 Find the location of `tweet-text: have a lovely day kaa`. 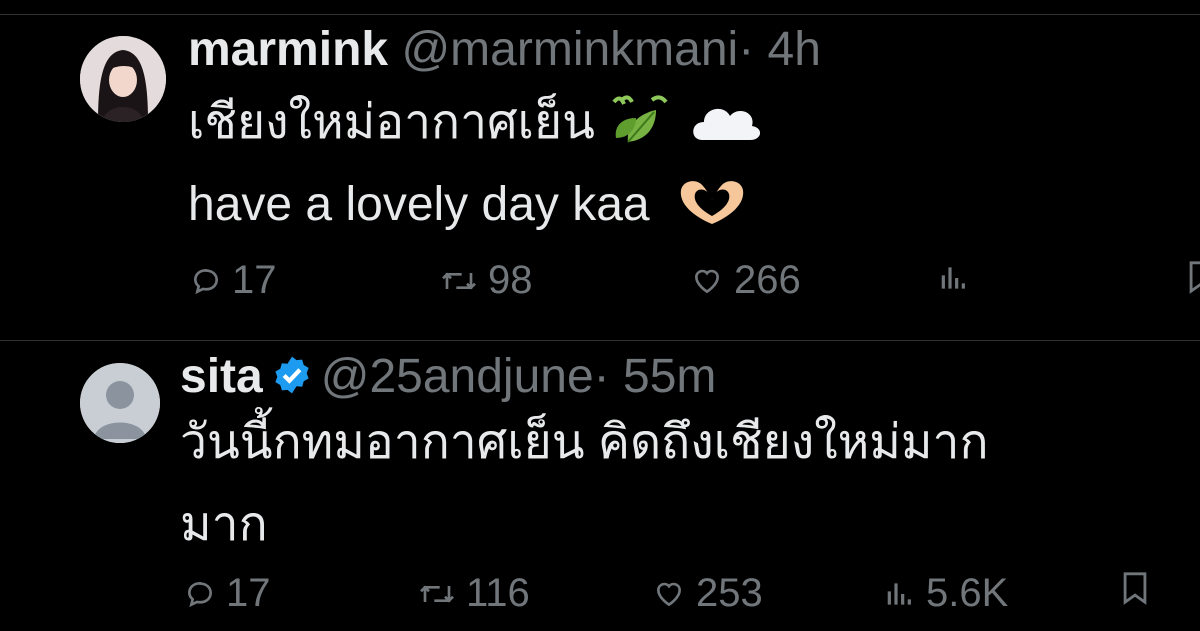

tweet-text: have a lovely day kaa is located at coordinates (419, 205).